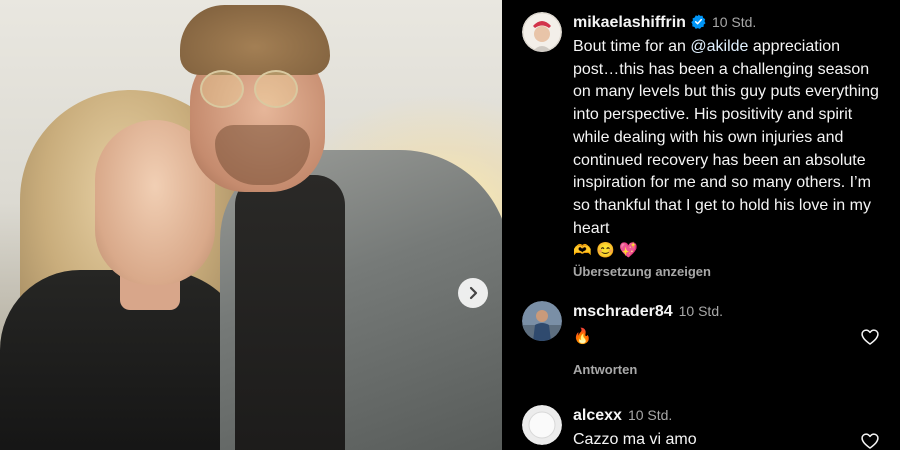 The image size is (900, 450). Describe the element at coordinates (605, 251) in the screenshot. I see `smiling-face-emoji: 😊` at that location.